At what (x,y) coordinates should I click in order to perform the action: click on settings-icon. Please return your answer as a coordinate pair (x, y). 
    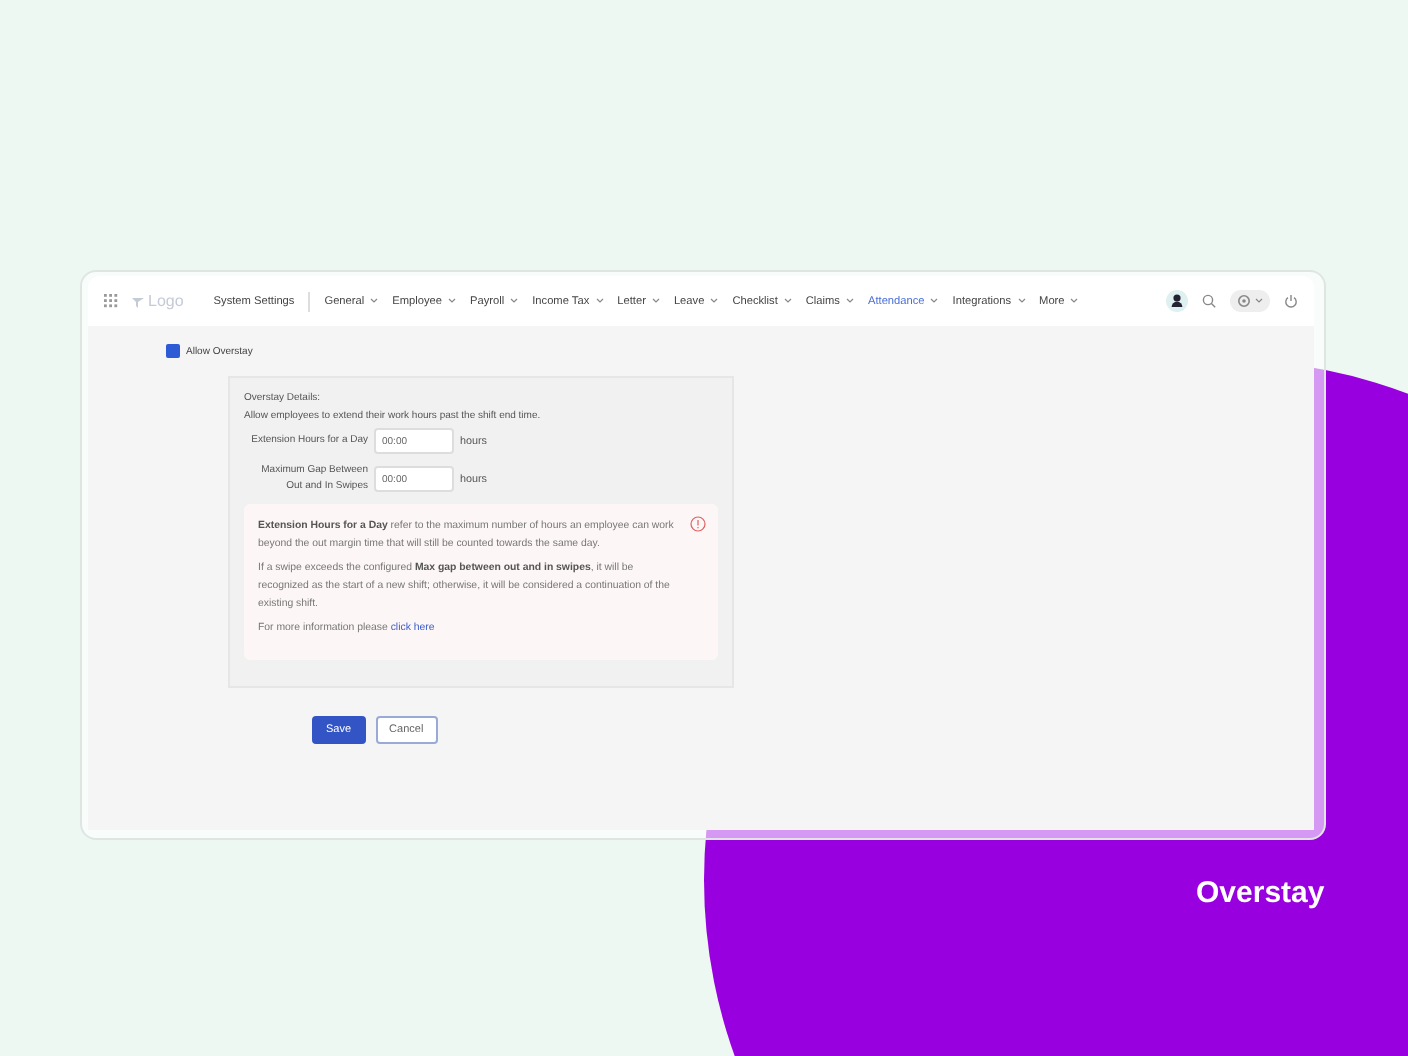
    Looking at the image, I should click on (1250, 301).